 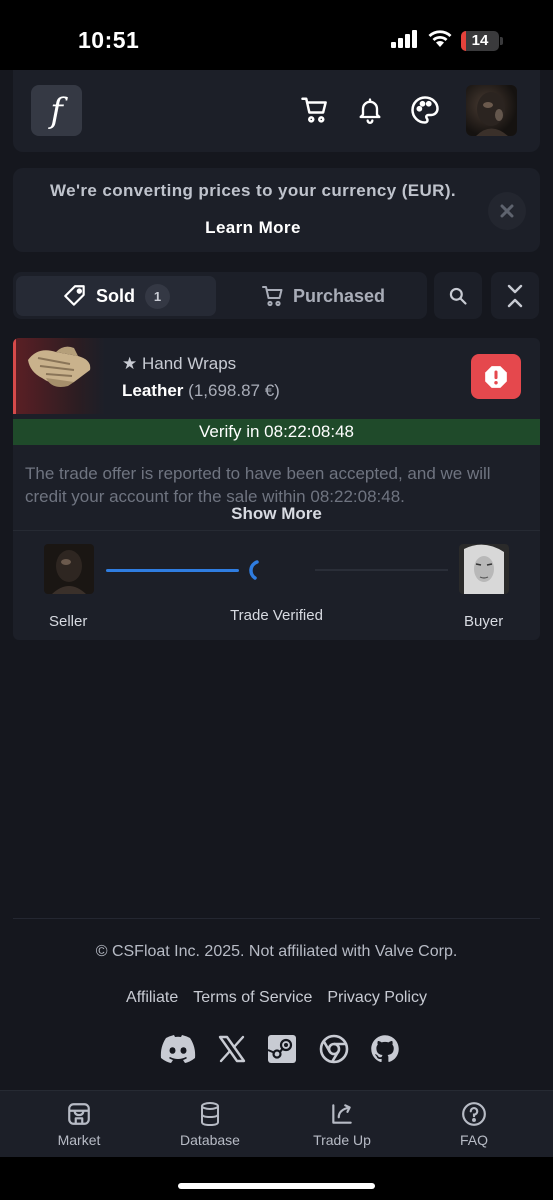 I want to click on wifi-icon, so click(x=440, y=41).